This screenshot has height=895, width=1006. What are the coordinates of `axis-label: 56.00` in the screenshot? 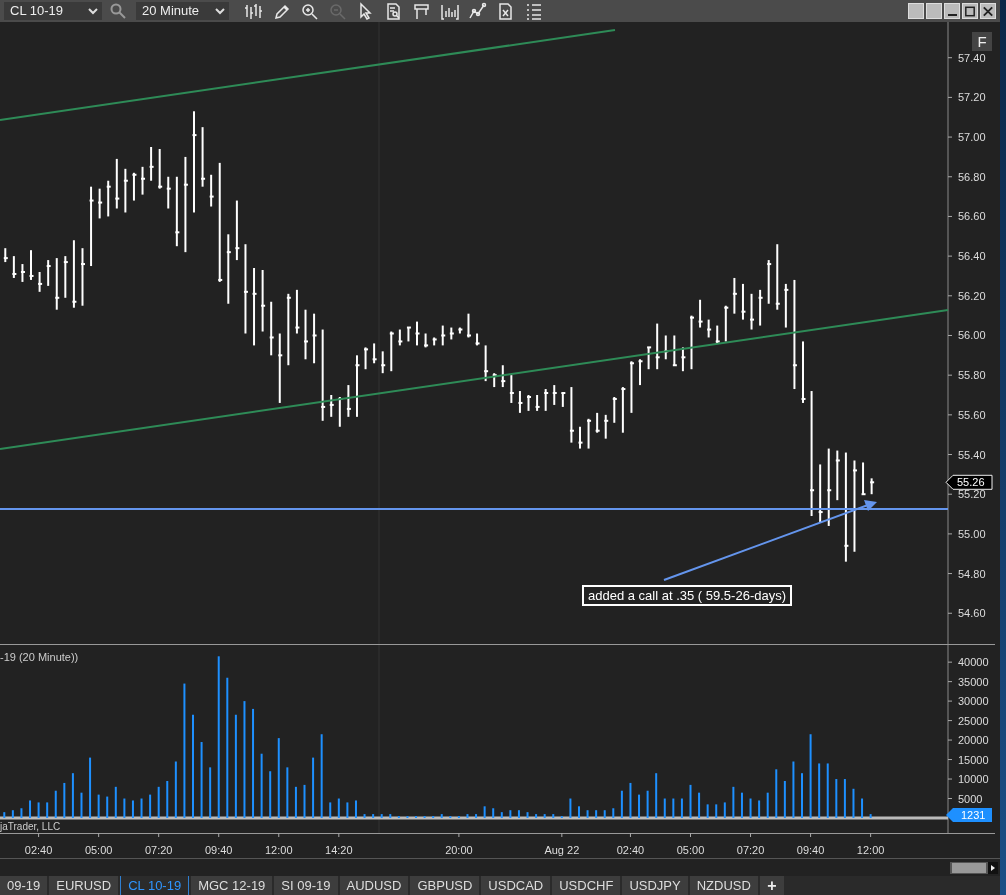 It's located at (972, 335).